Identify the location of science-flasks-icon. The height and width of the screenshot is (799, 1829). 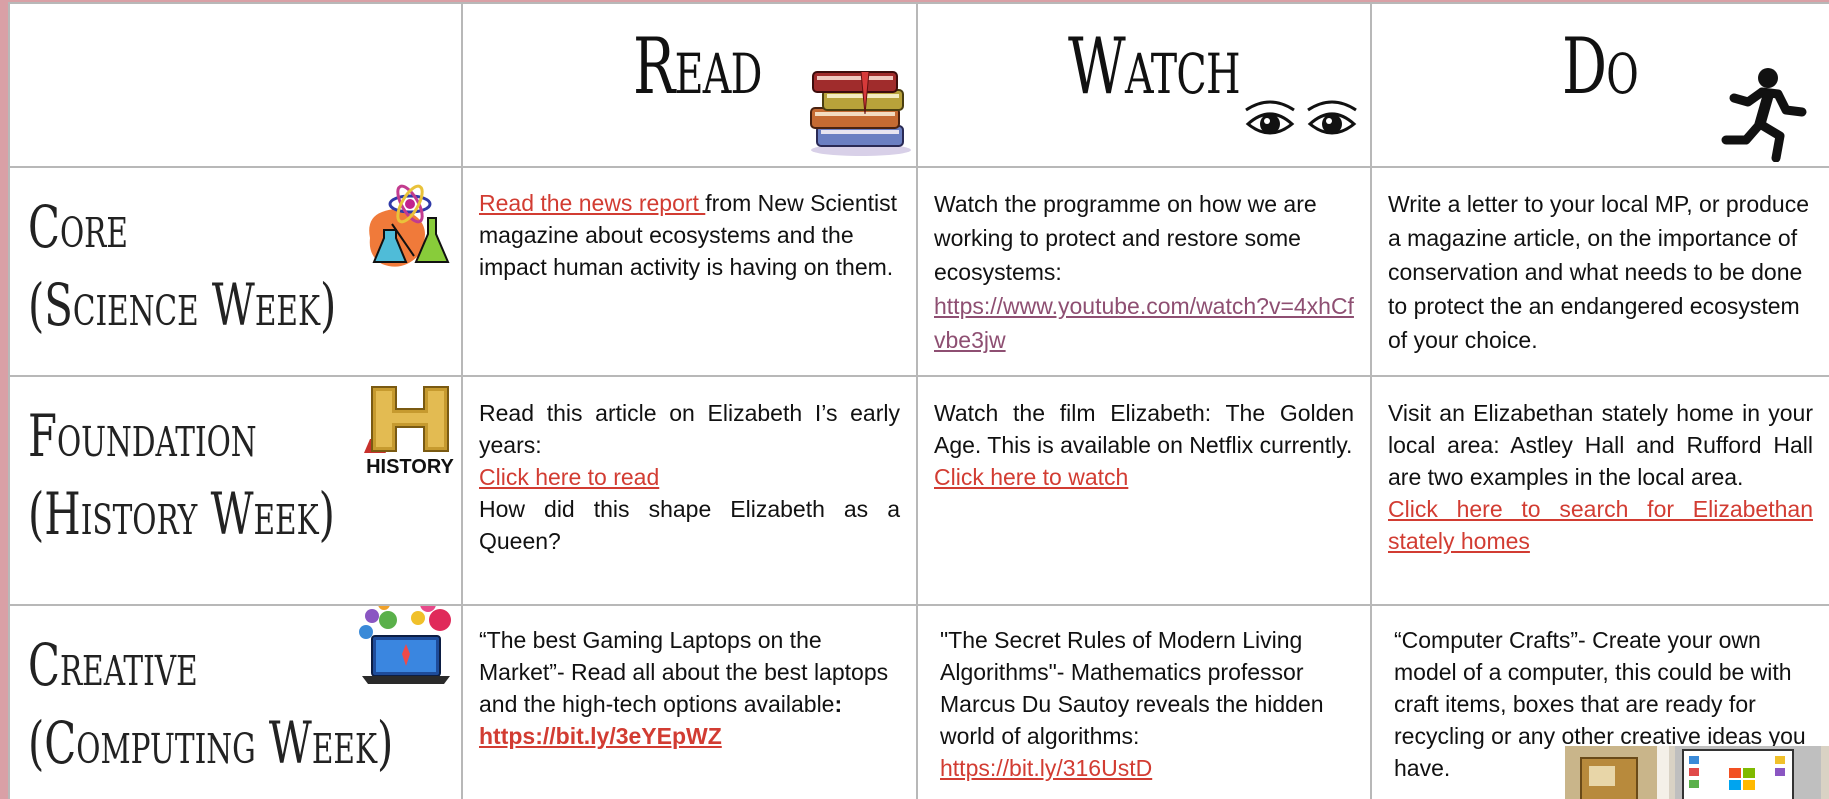
(409, 225).